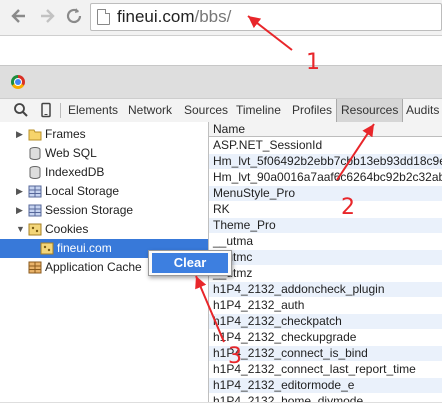  What do you see at coordinates (422, 110) in the screenshot?
I see `tab-audits: Audits` at bounding box center [422, 110].